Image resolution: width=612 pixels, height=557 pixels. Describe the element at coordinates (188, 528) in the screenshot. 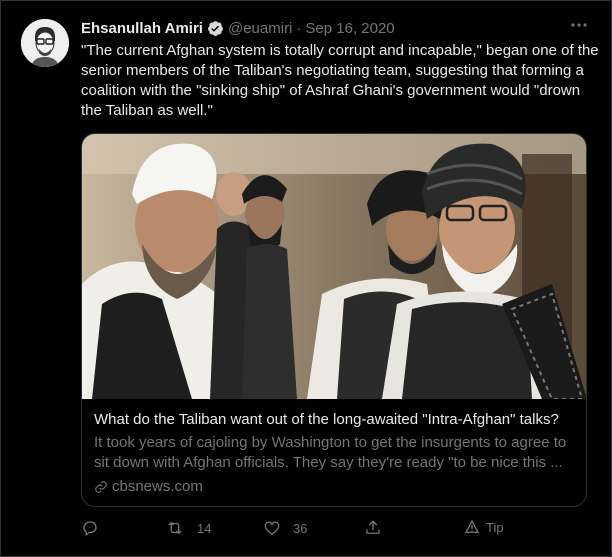

I see `retweet-button: 14` at that location.